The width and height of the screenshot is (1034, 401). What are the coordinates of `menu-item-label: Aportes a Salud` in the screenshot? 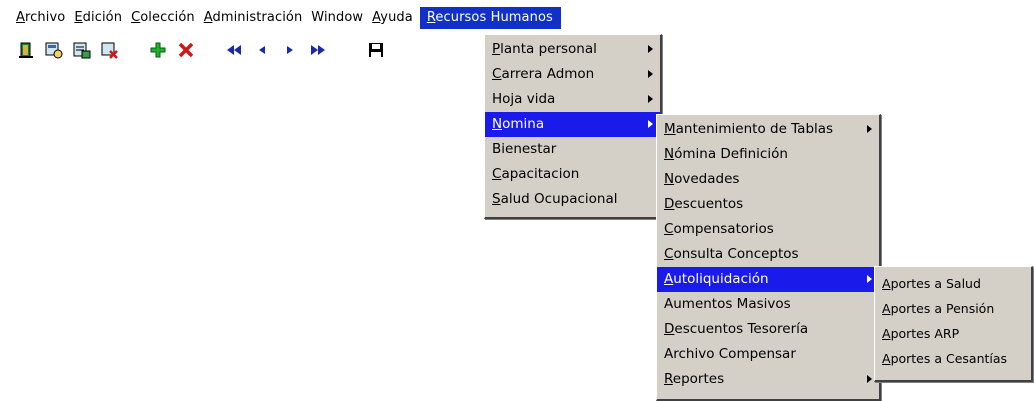 It's located at (931, 283).